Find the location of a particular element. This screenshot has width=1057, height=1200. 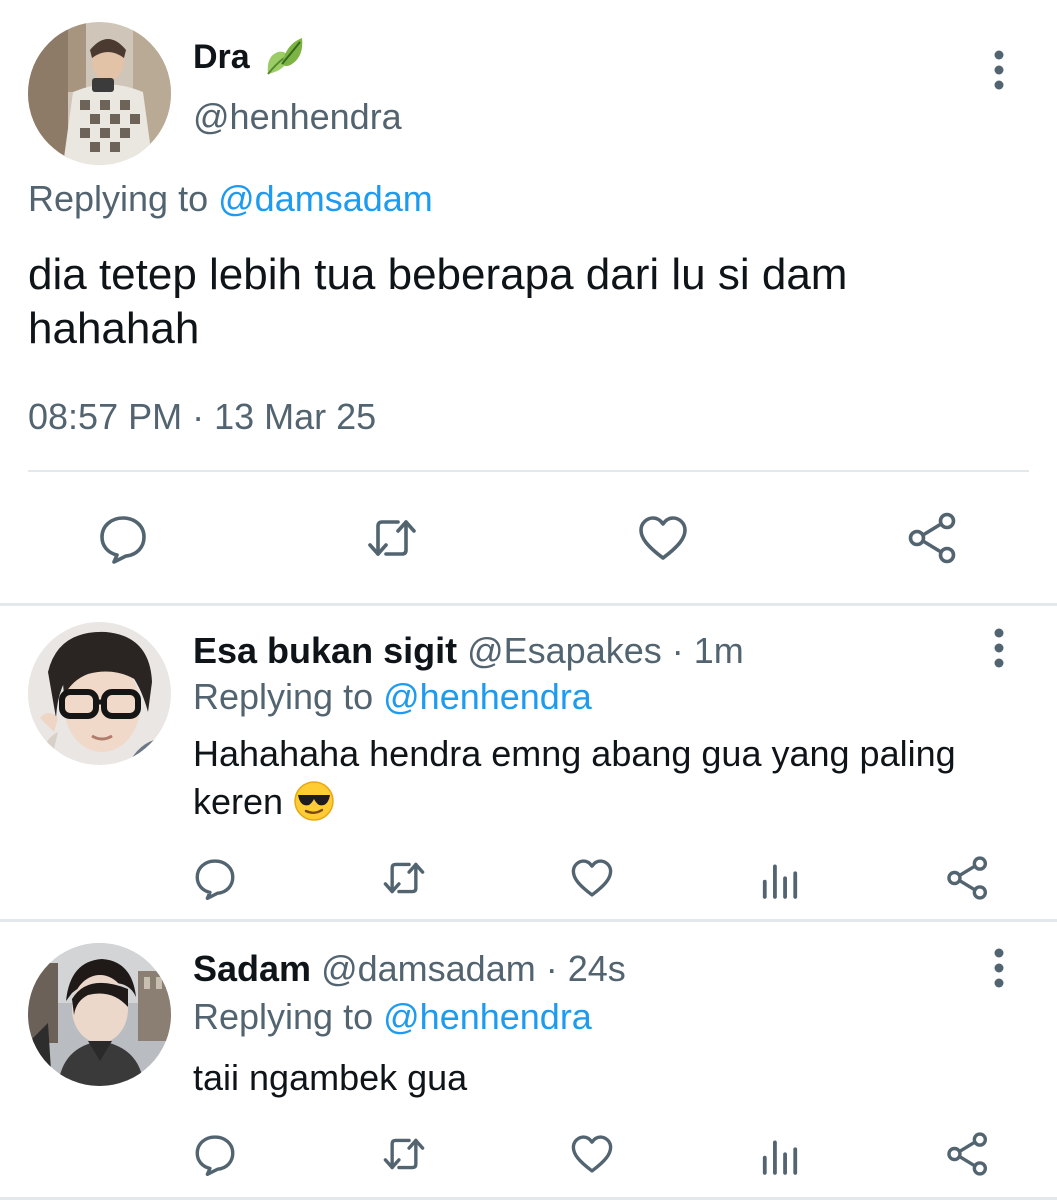

tweet-text: taii ngambek gua is located at coordinates (330, 1077).